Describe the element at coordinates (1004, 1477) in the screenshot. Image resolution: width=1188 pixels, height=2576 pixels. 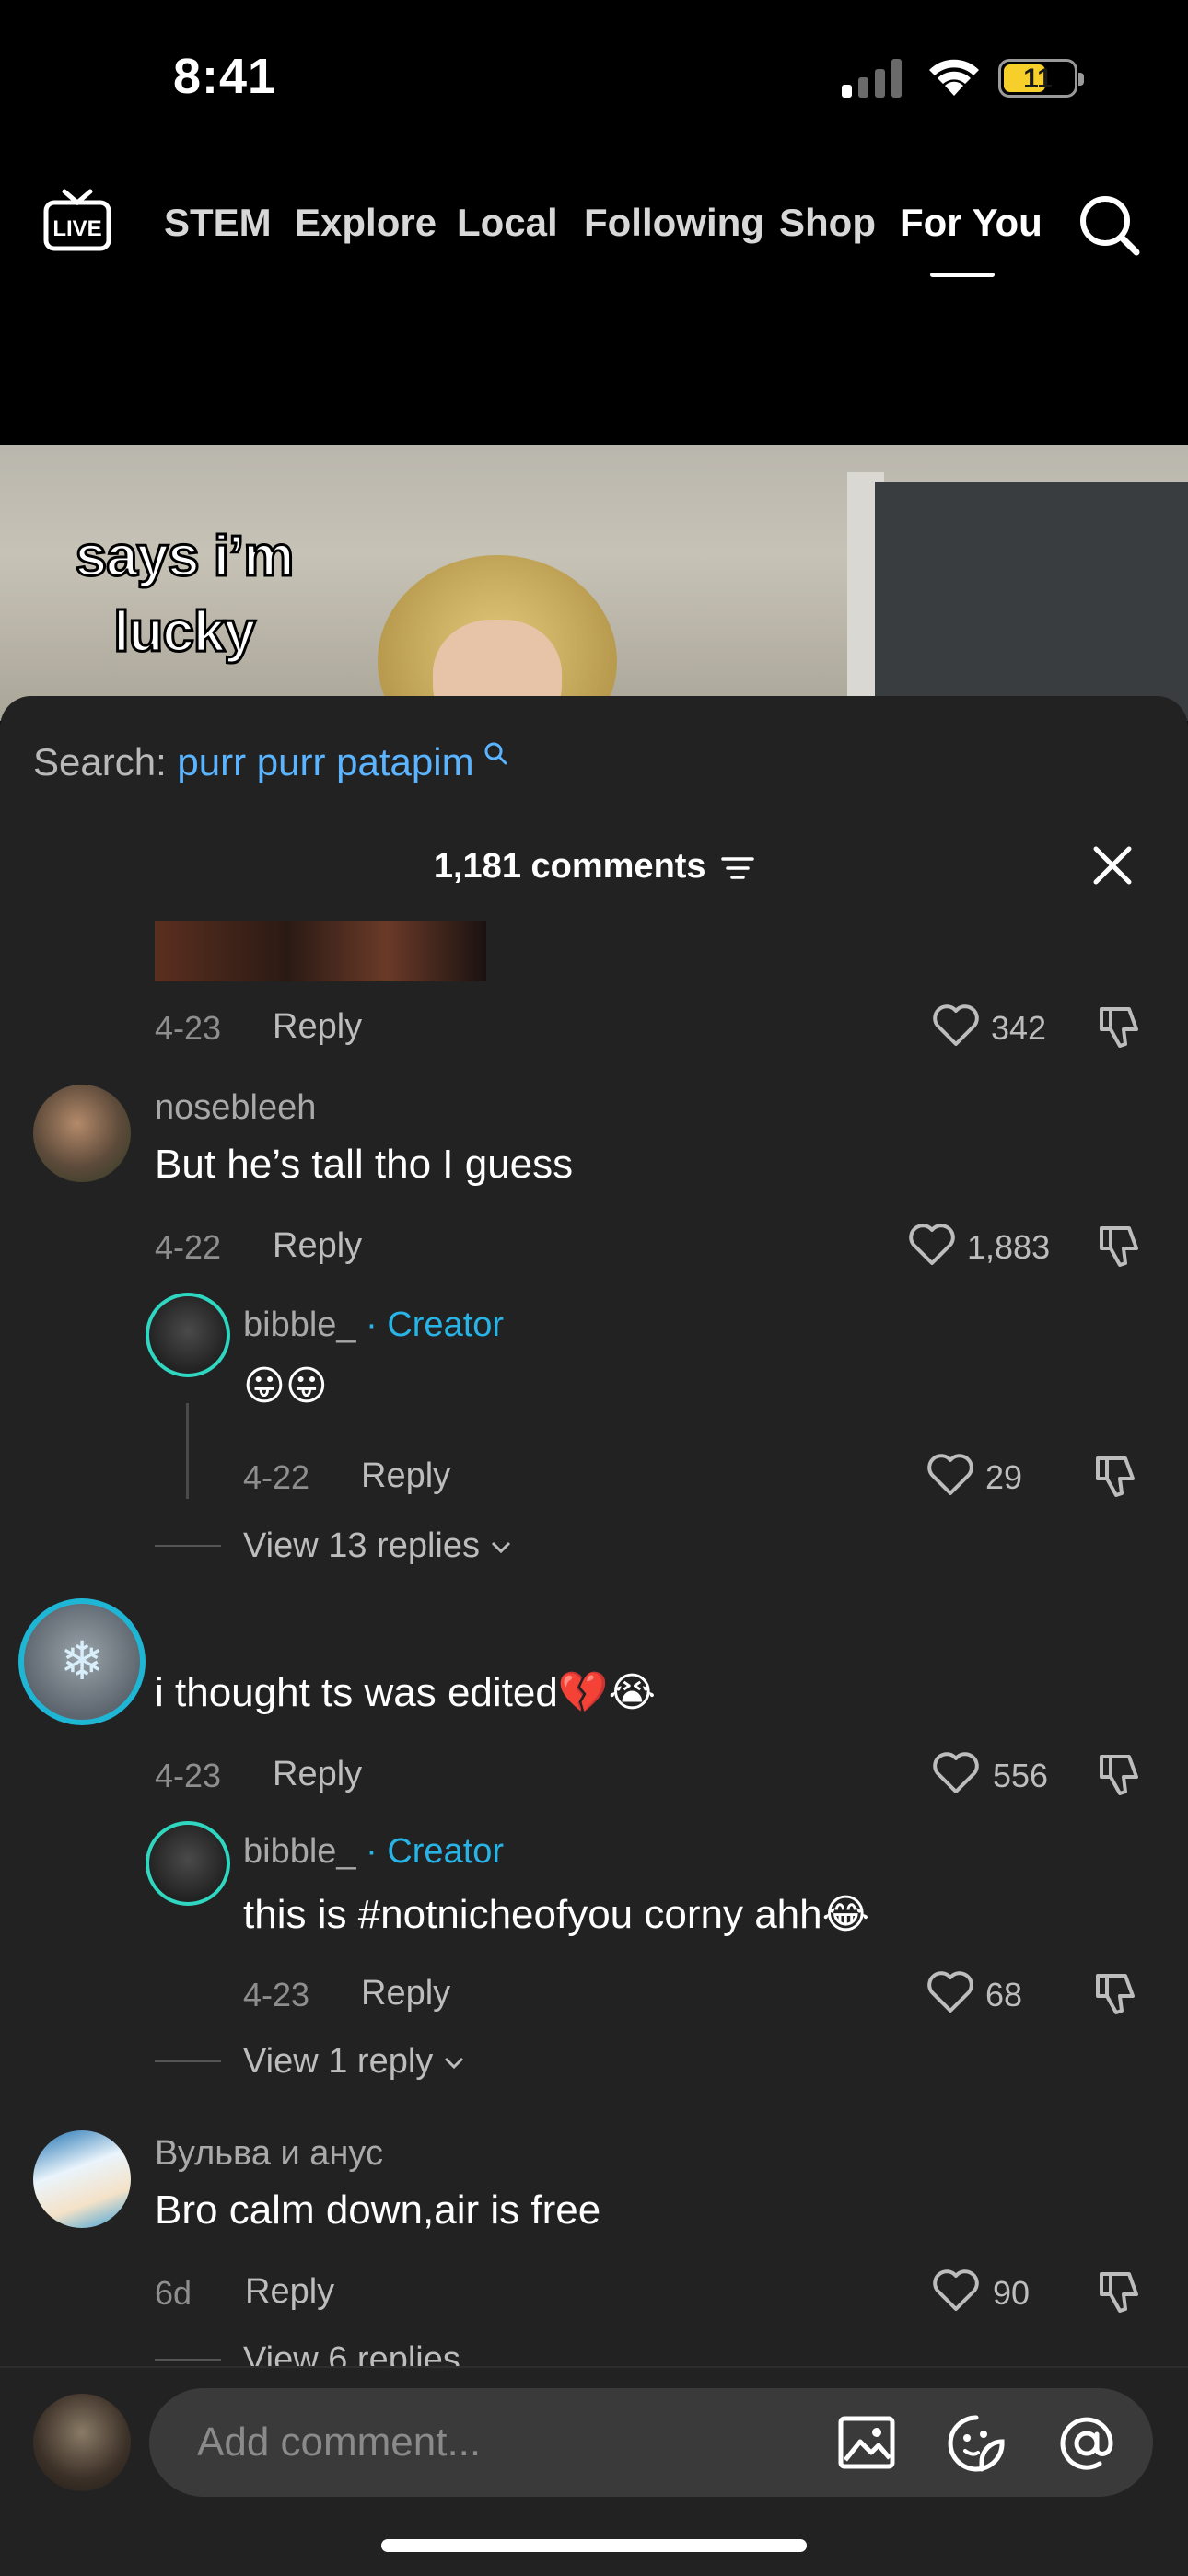
I see `like-count: 29` at that location.